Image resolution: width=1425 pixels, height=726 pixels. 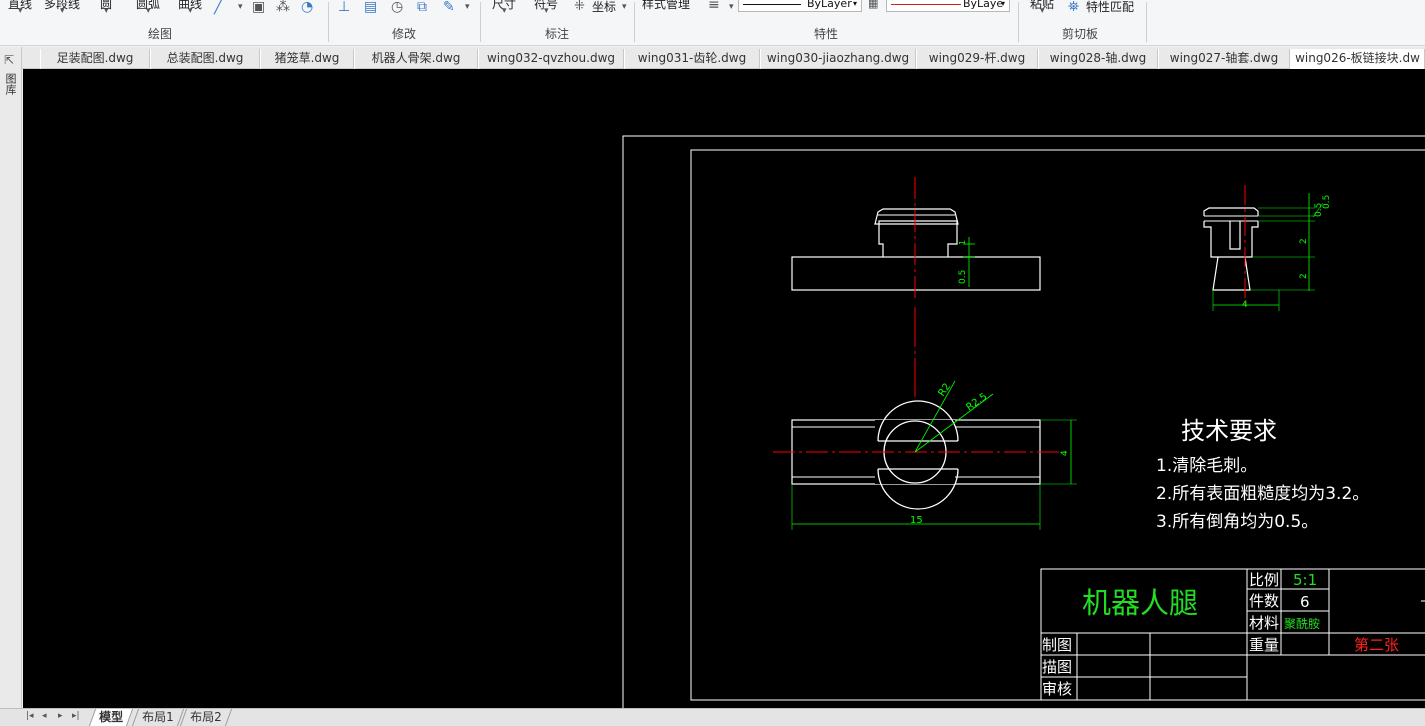 I want to click on first-layout-icon: |◂, so click(x=30, y=716).